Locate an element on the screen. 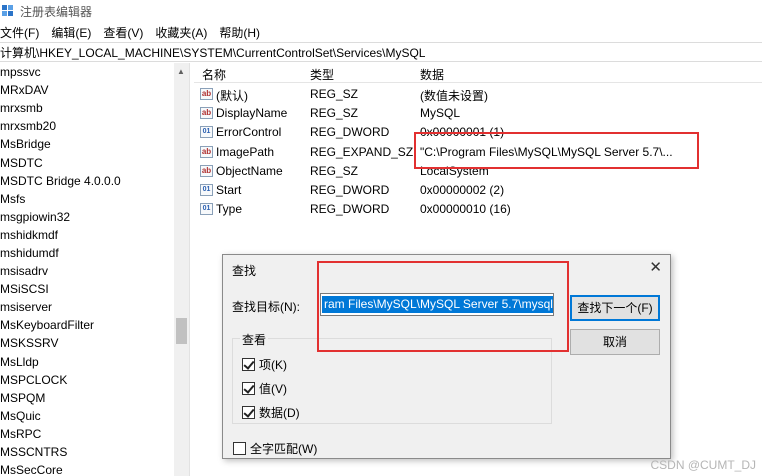  tree-item: MsSecCore is located at coordinates (94, 468).